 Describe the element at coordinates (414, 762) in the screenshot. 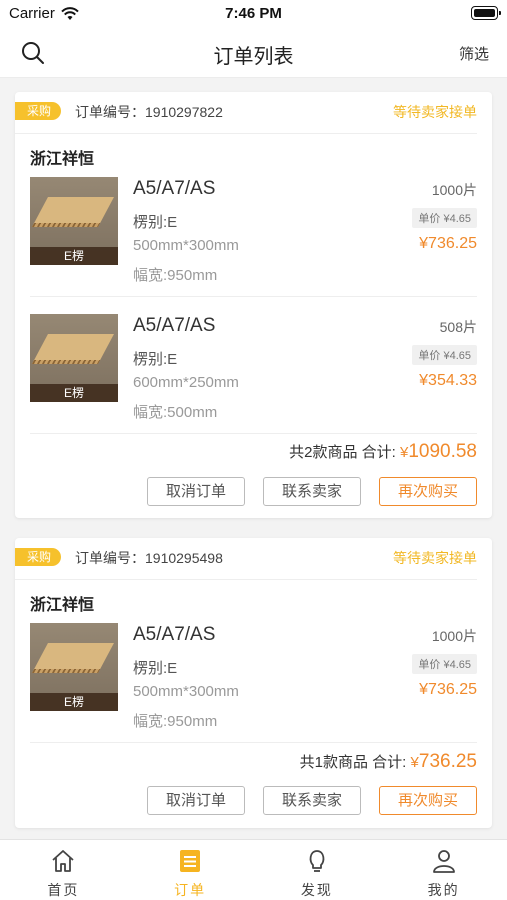

I see `currency-symbol: ¥` at that location.